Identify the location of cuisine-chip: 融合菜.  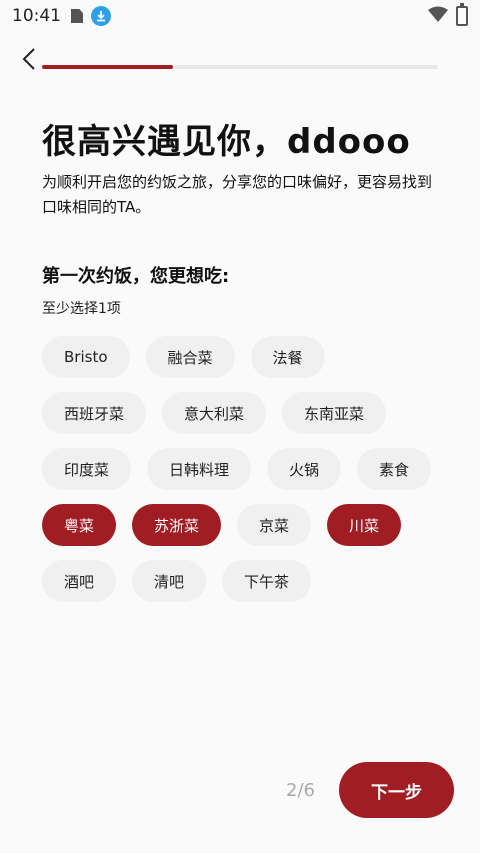
(190, 357).